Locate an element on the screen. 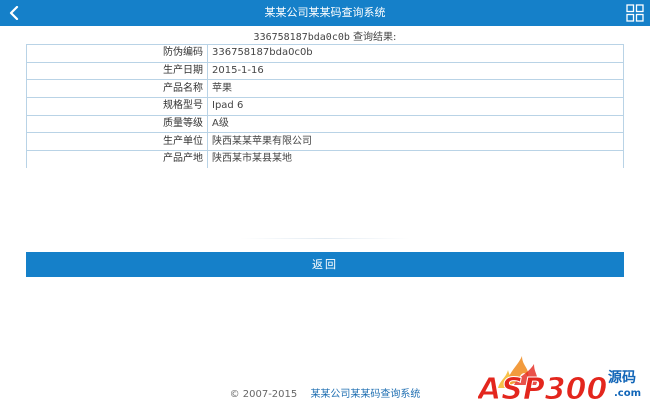  field-label: 规格型号 is located at coordinates (117, 106).